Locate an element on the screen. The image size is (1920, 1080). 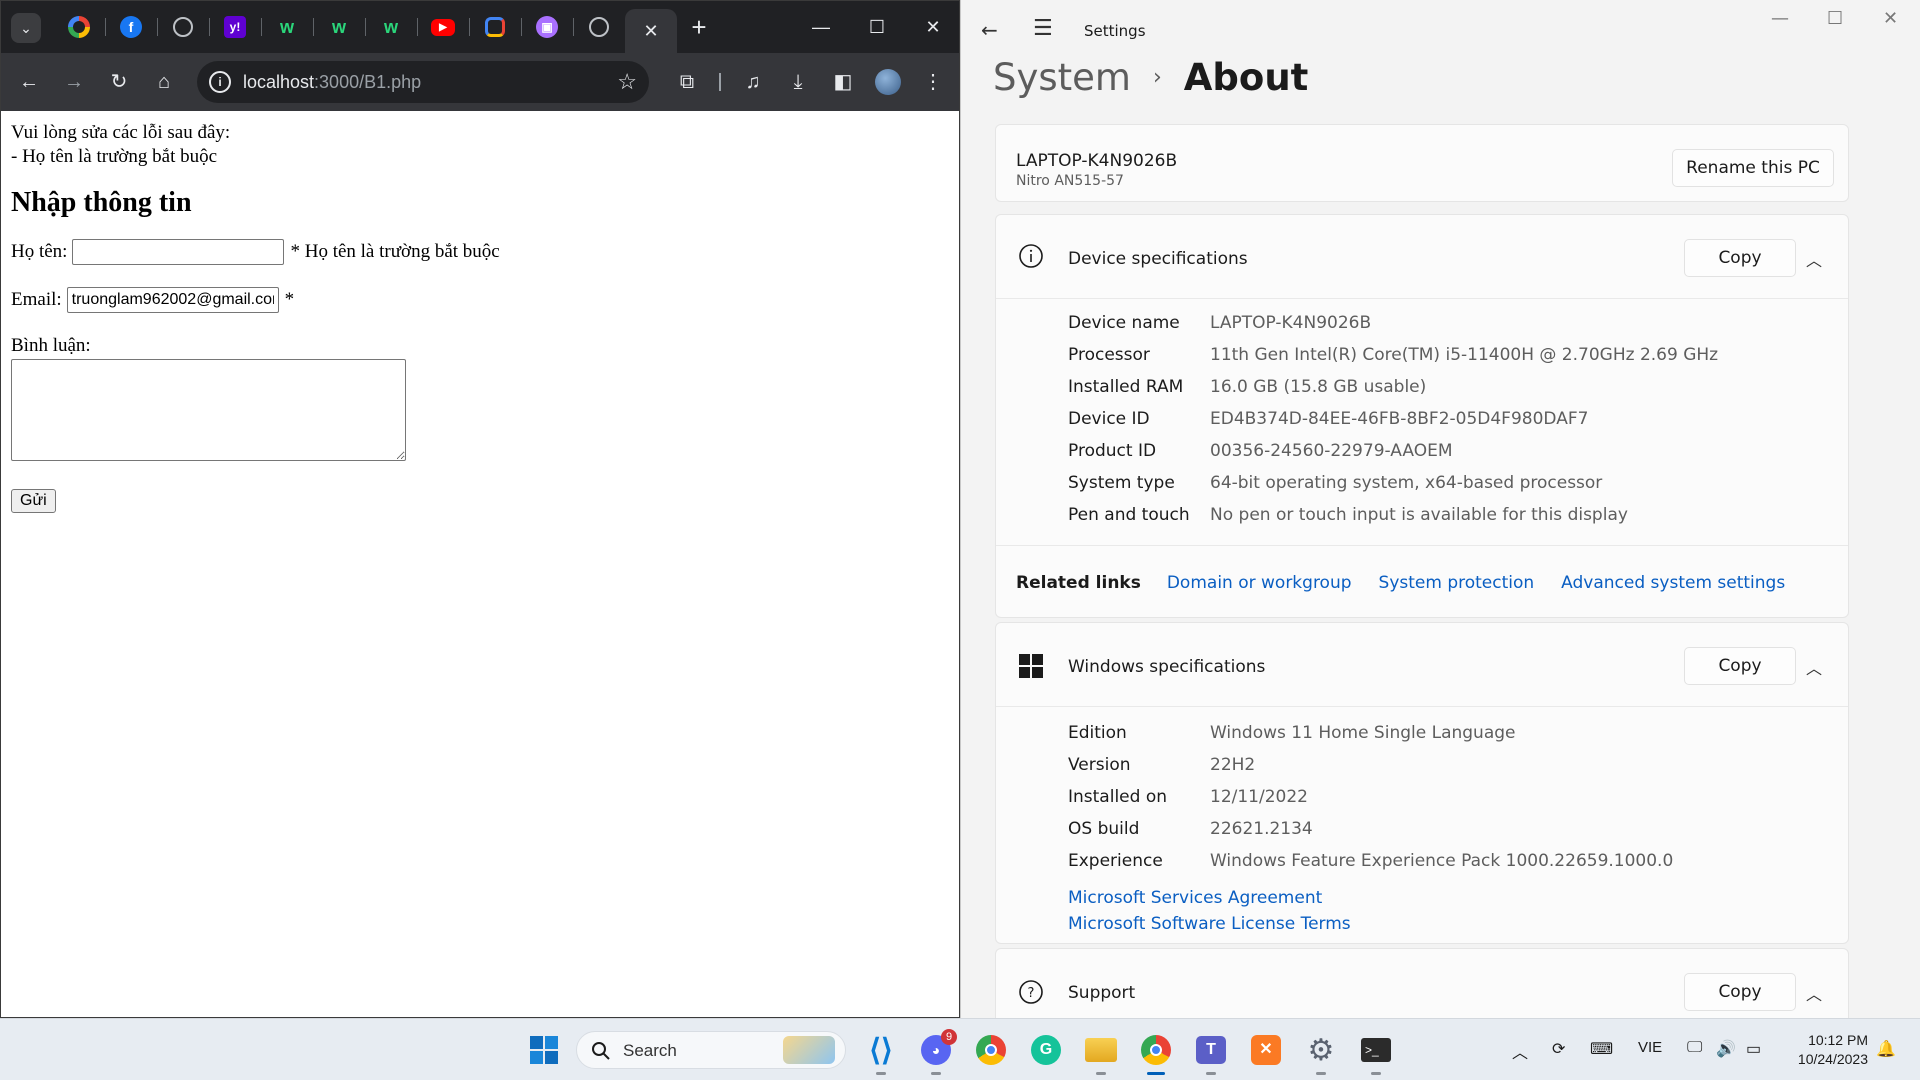
copy-windows-specs-button: Copy is located at coordinates (1740, 666).